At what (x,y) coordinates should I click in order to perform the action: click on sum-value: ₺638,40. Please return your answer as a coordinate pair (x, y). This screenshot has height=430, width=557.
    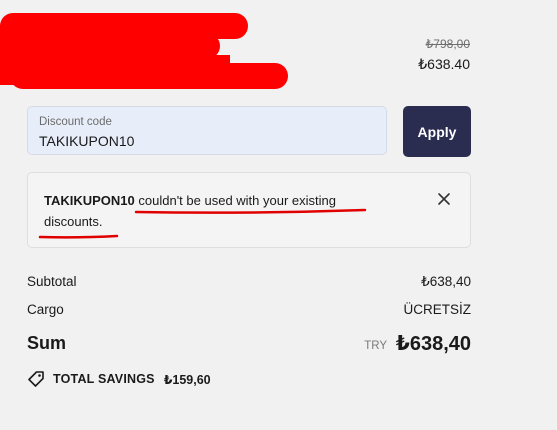
    Looking at the image, I should click on (433, 344).